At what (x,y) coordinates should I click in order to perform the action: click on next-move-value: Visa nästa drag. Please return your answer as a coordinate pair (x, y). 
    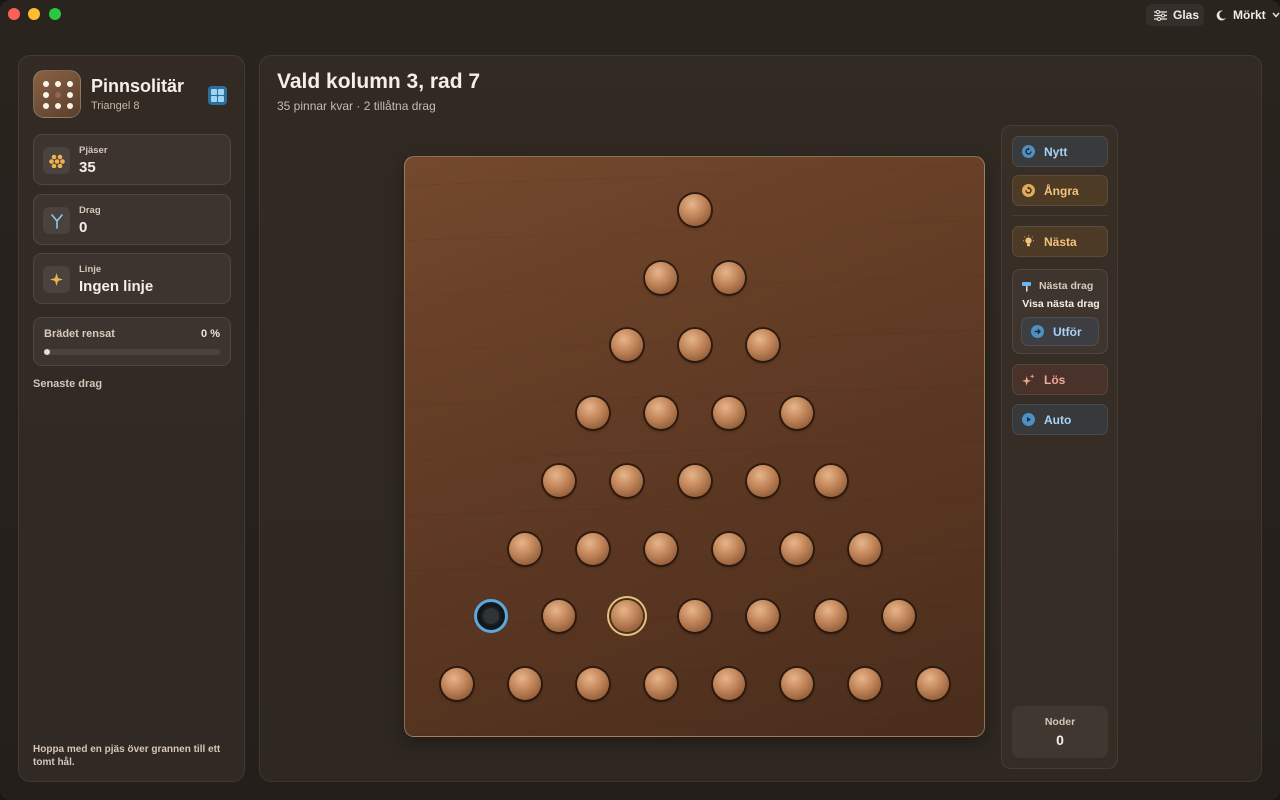
    Looking at the image, I should click on (1061, 304).